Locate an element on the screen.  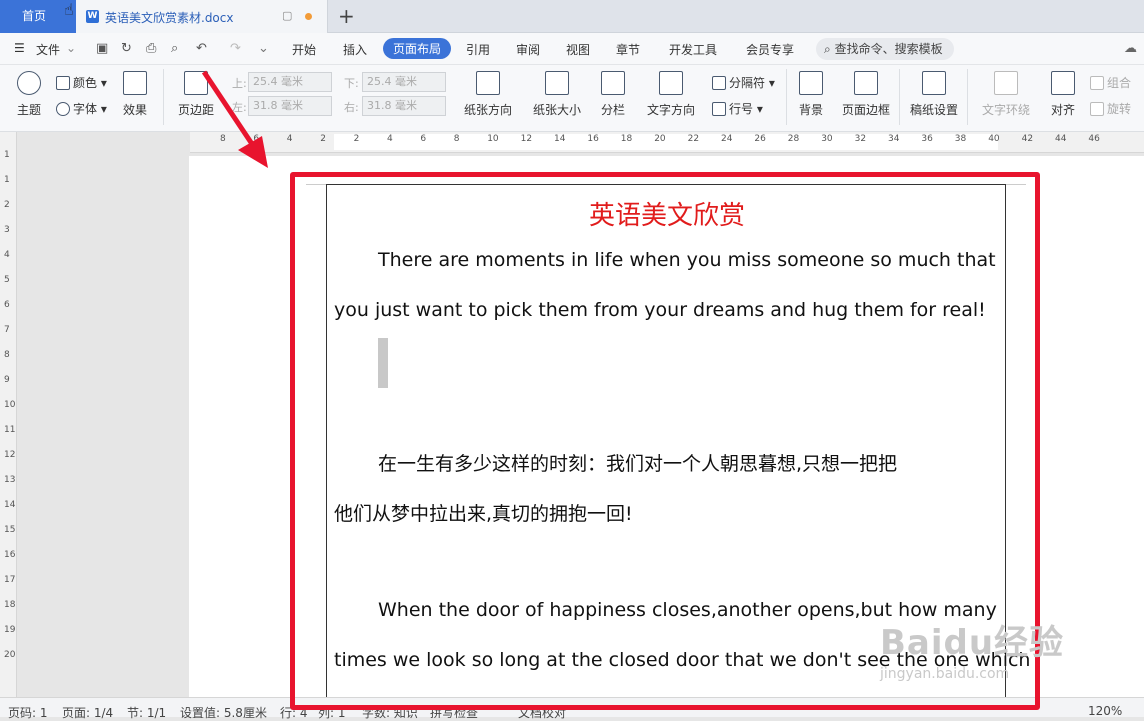
status-pages: 页面: 1/4 is located at coordinates (88, 713).